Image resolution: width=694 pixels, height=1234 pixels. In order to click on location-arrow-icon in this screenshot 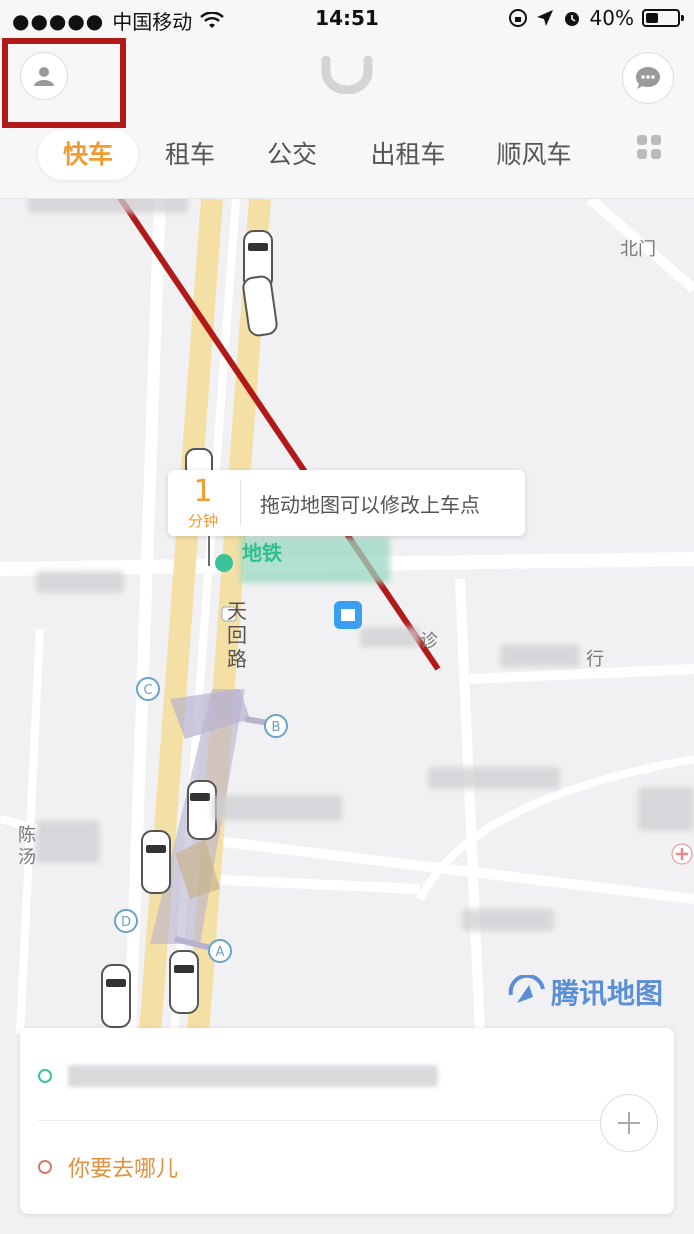, I will do `click(544, 18)`.